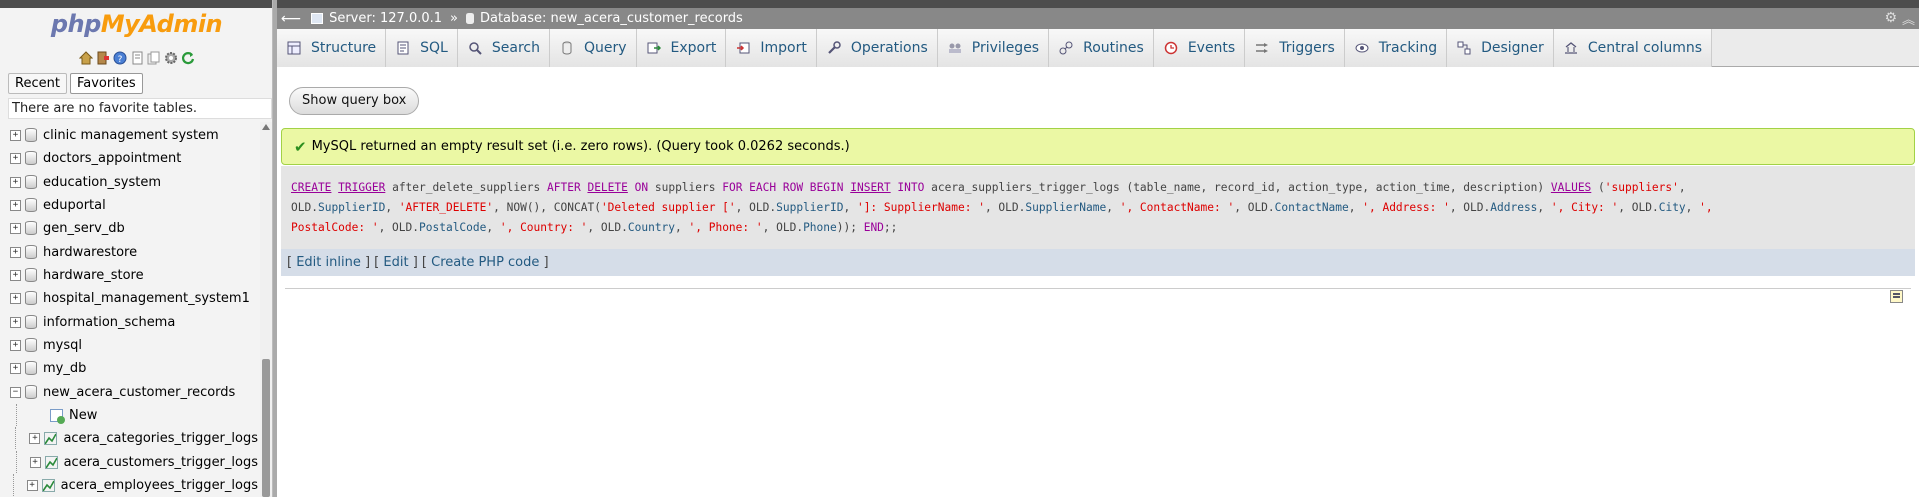 This screenshot has width=1919, height=497. Describe the element at coordinates (106, 83) in the screenshot. I see `tab-favorites: Favorites` at that location.